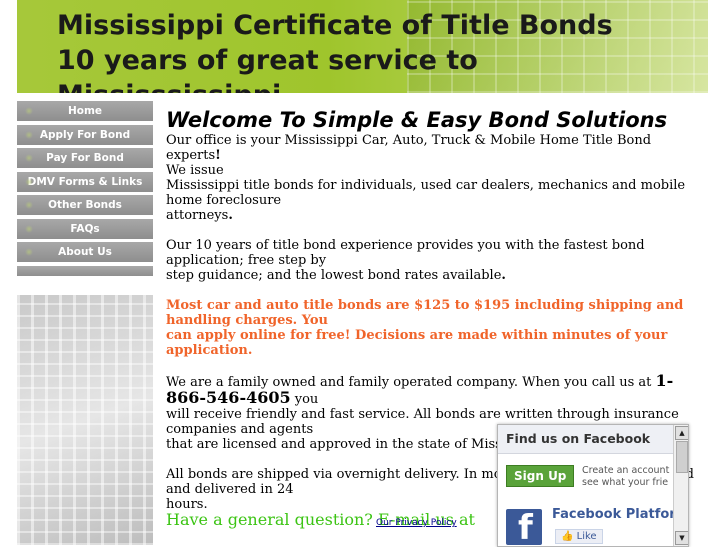 The height and width of the screenshot is (547, 727). Describe the element at coordinates (85, 420) in the screenshot. I see `sidebar-building-image` at that location.